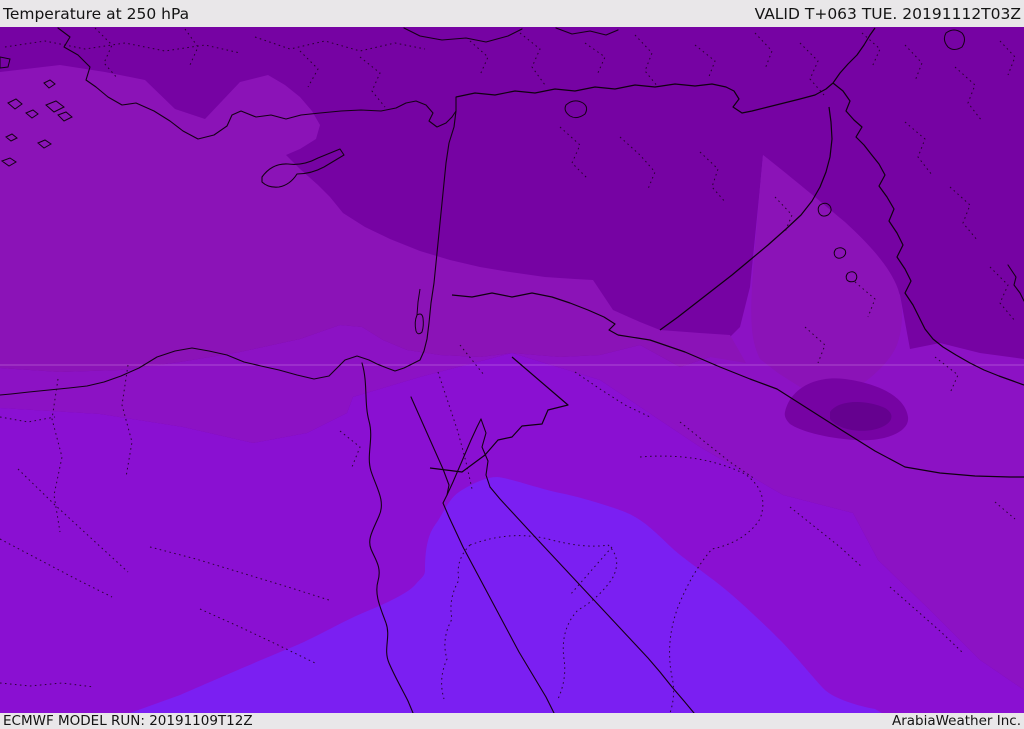 The height and width of the screenshot is (729, 1024). I want to click on credit-label: ArabiaWeather Inc., so click(956, 721).